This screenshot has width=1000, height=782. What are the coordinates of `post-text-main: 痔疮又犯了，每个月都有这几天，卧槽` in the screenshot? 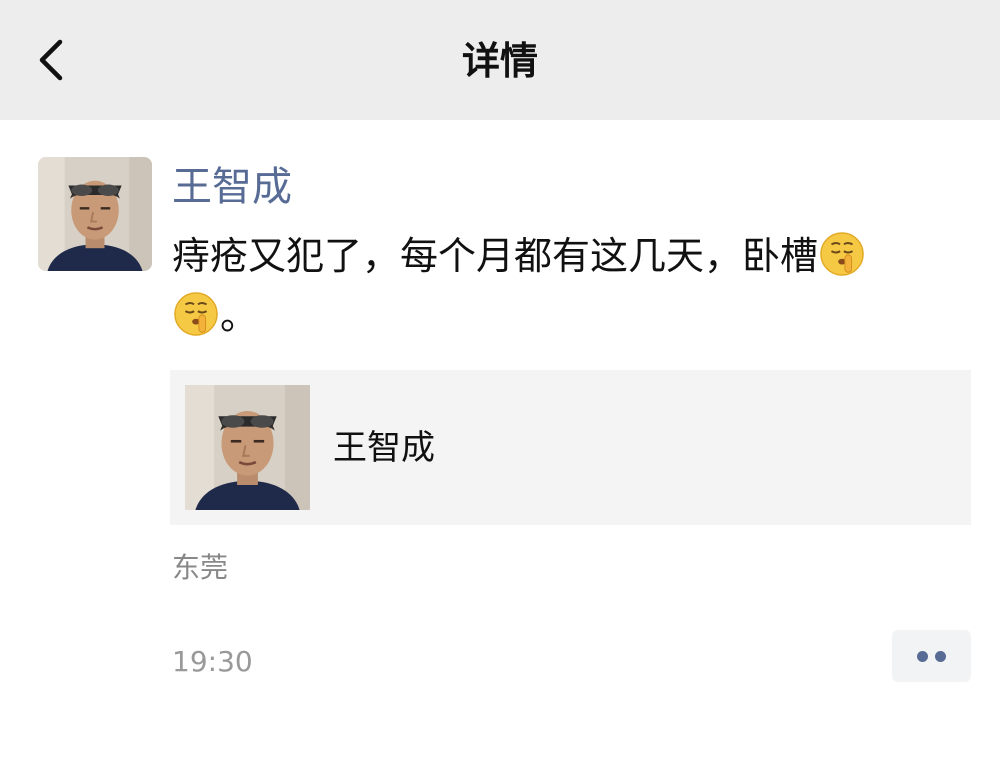 It's located at (495, 256).